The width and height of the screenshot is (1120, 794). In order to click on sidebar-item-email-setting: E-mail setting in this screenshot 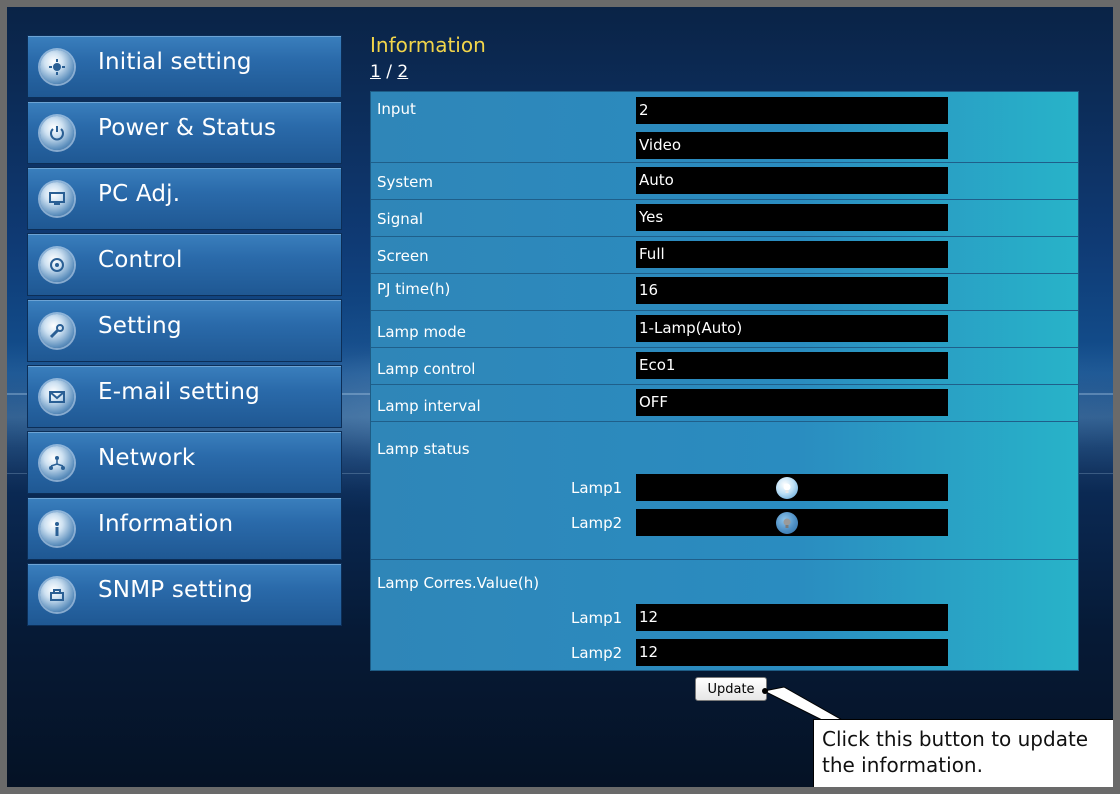, I will do `click(184, 396)`.